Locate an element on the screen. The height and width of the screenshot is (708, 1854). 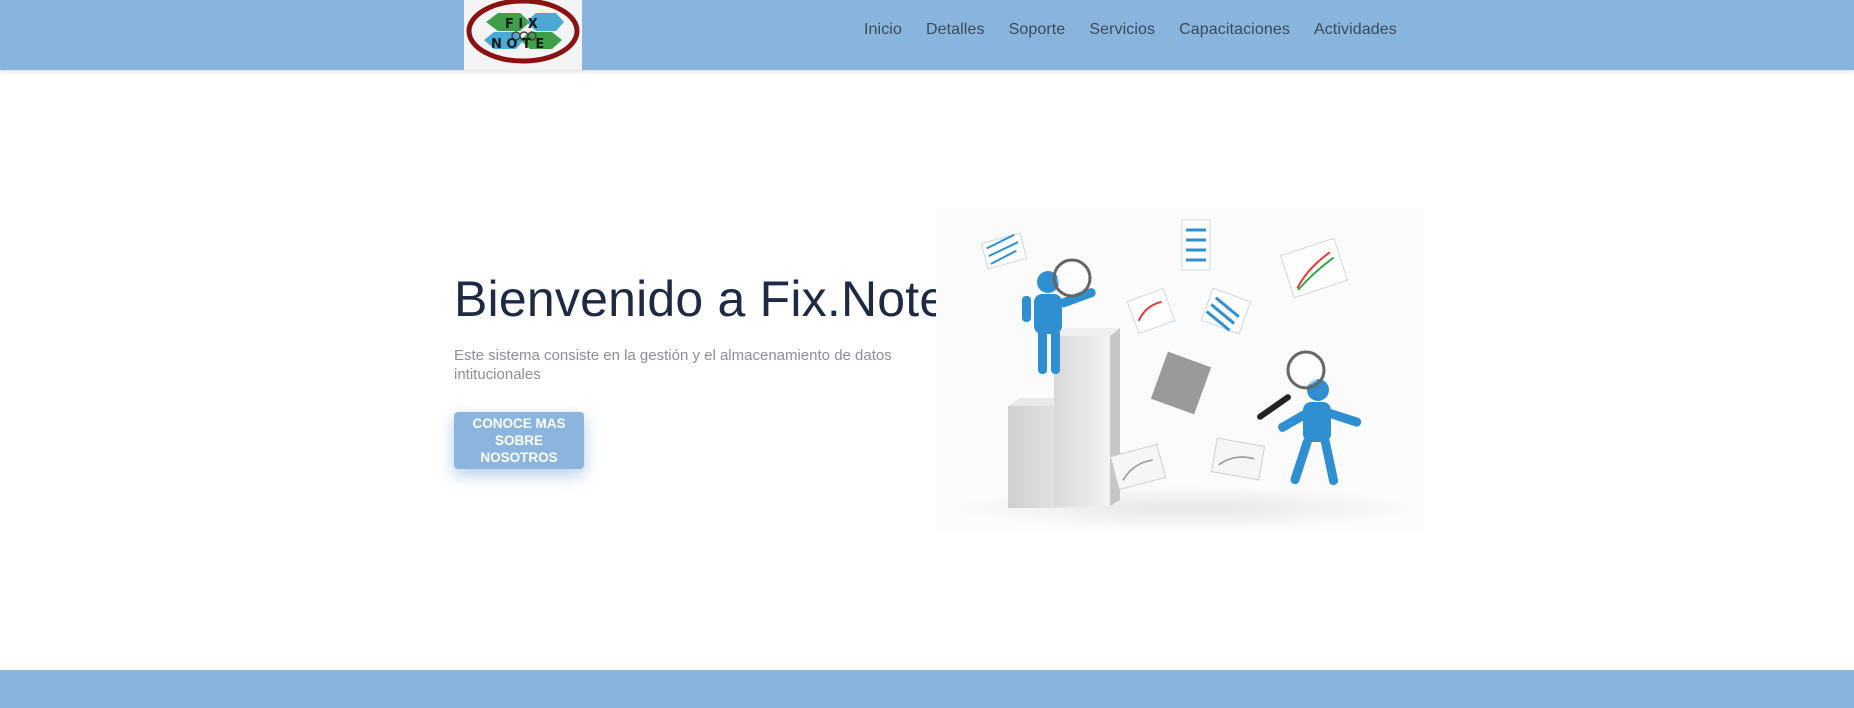
footer-band is located at coordinates (927, 689).